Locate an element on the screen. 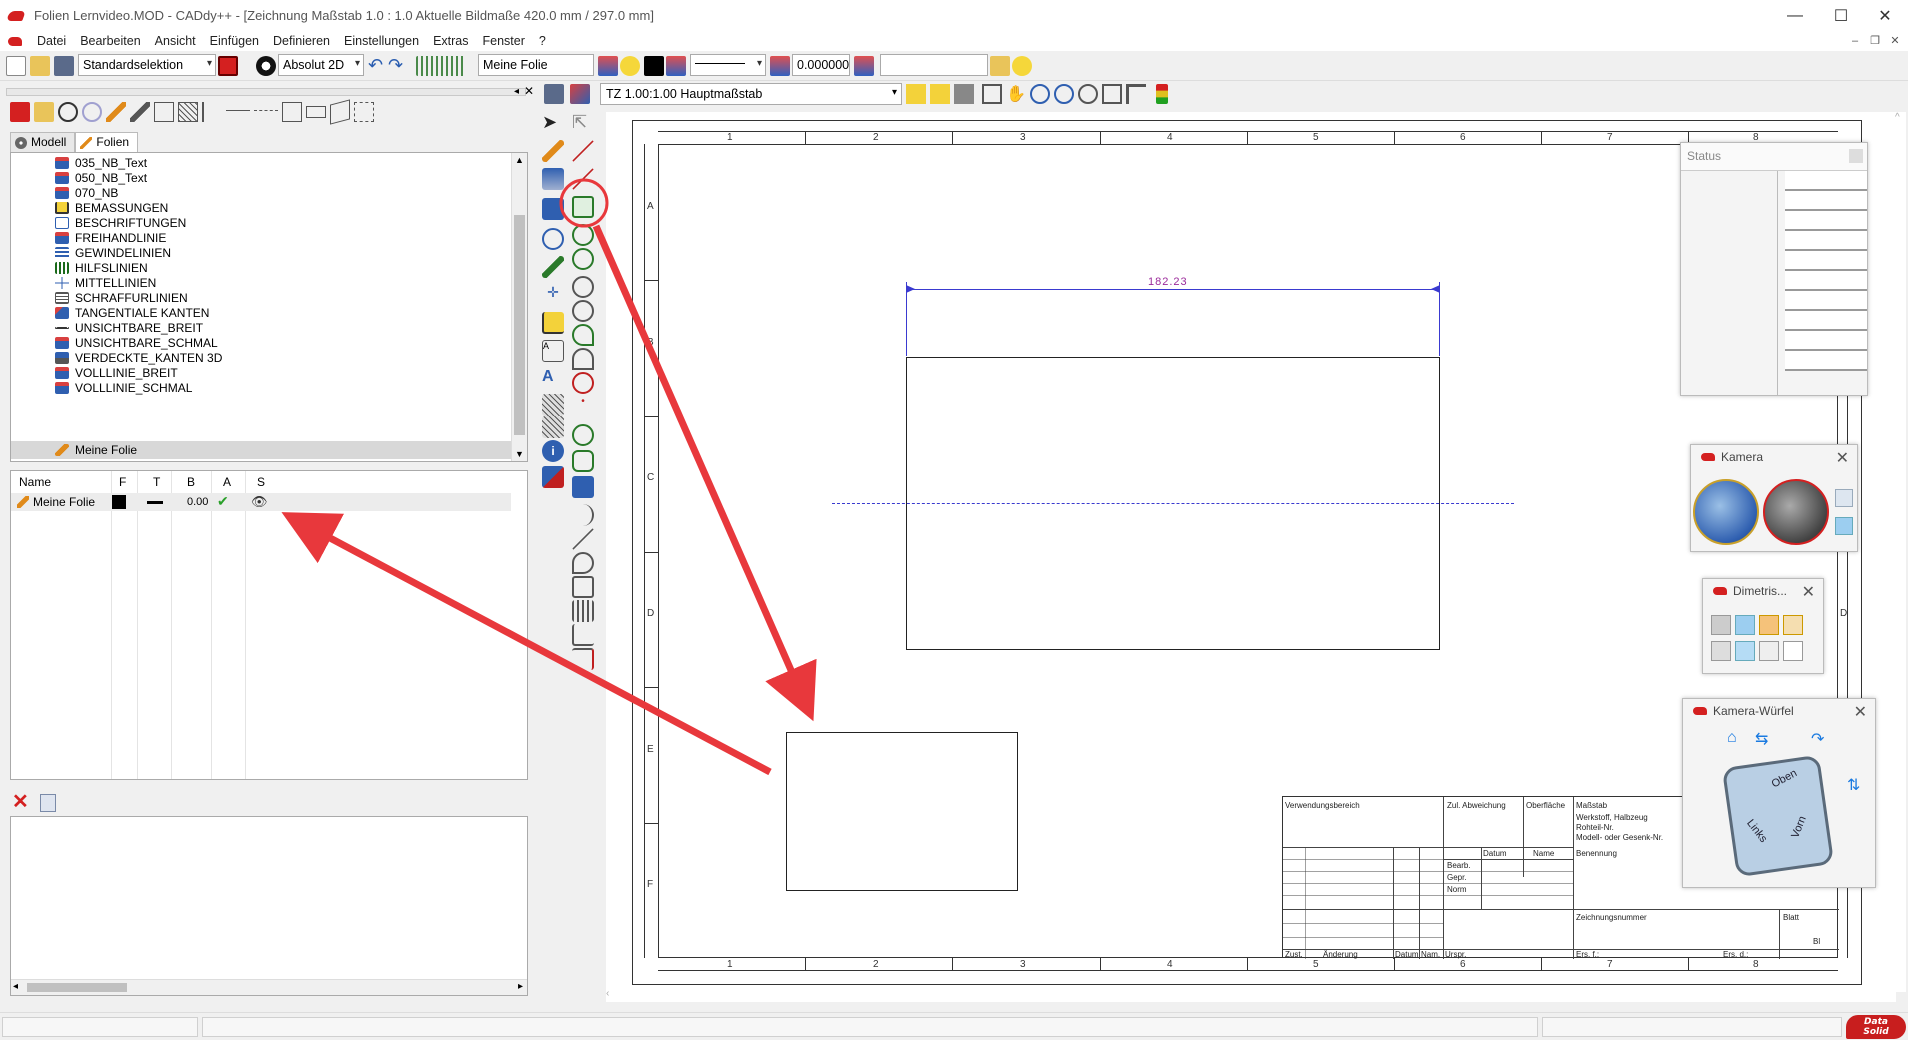 This screenshot has height=1040, width=1908. kamera-panel: Kamera ✕ is located at coordinates (1774, 498).